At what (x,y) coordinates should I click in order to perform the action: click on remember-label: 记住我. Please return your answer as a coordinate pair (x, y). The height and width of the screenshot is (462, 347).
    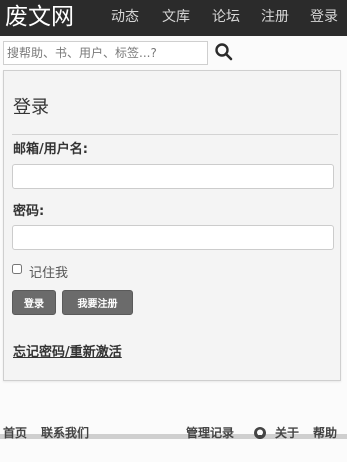
    Looking at the image, I should click on (49, 273).